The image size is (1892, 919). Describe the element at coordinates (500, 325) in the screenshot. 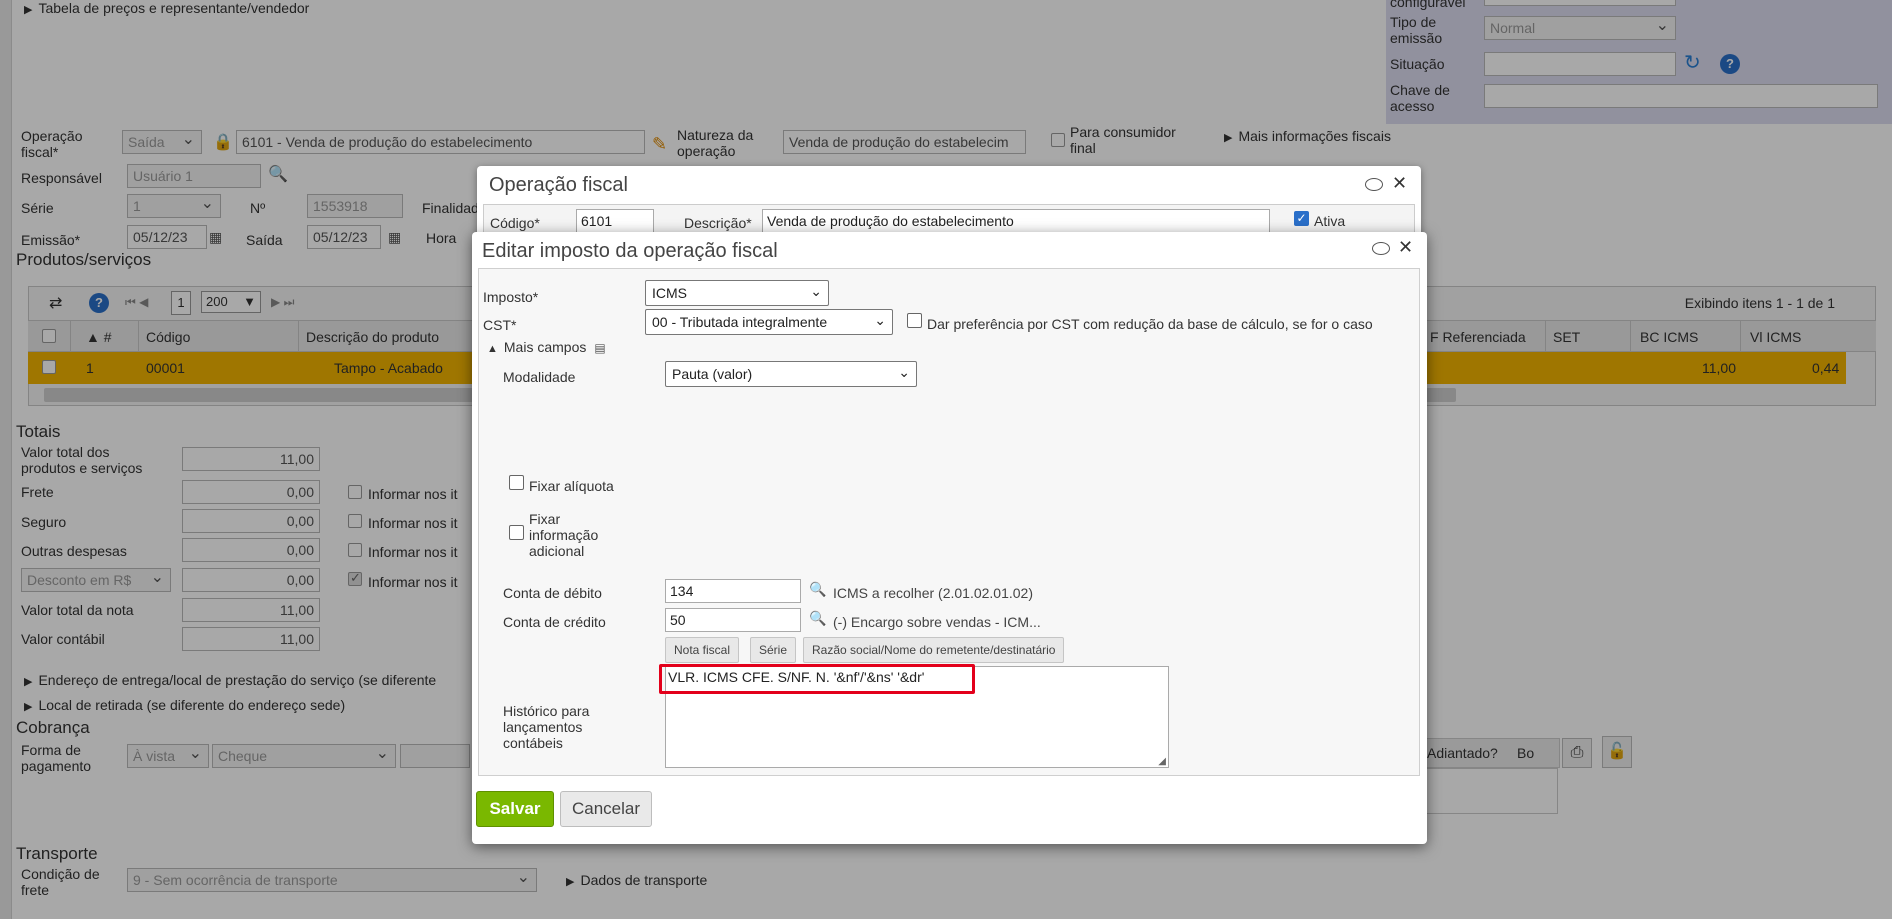

I see `cst-label: CST*` at that location.